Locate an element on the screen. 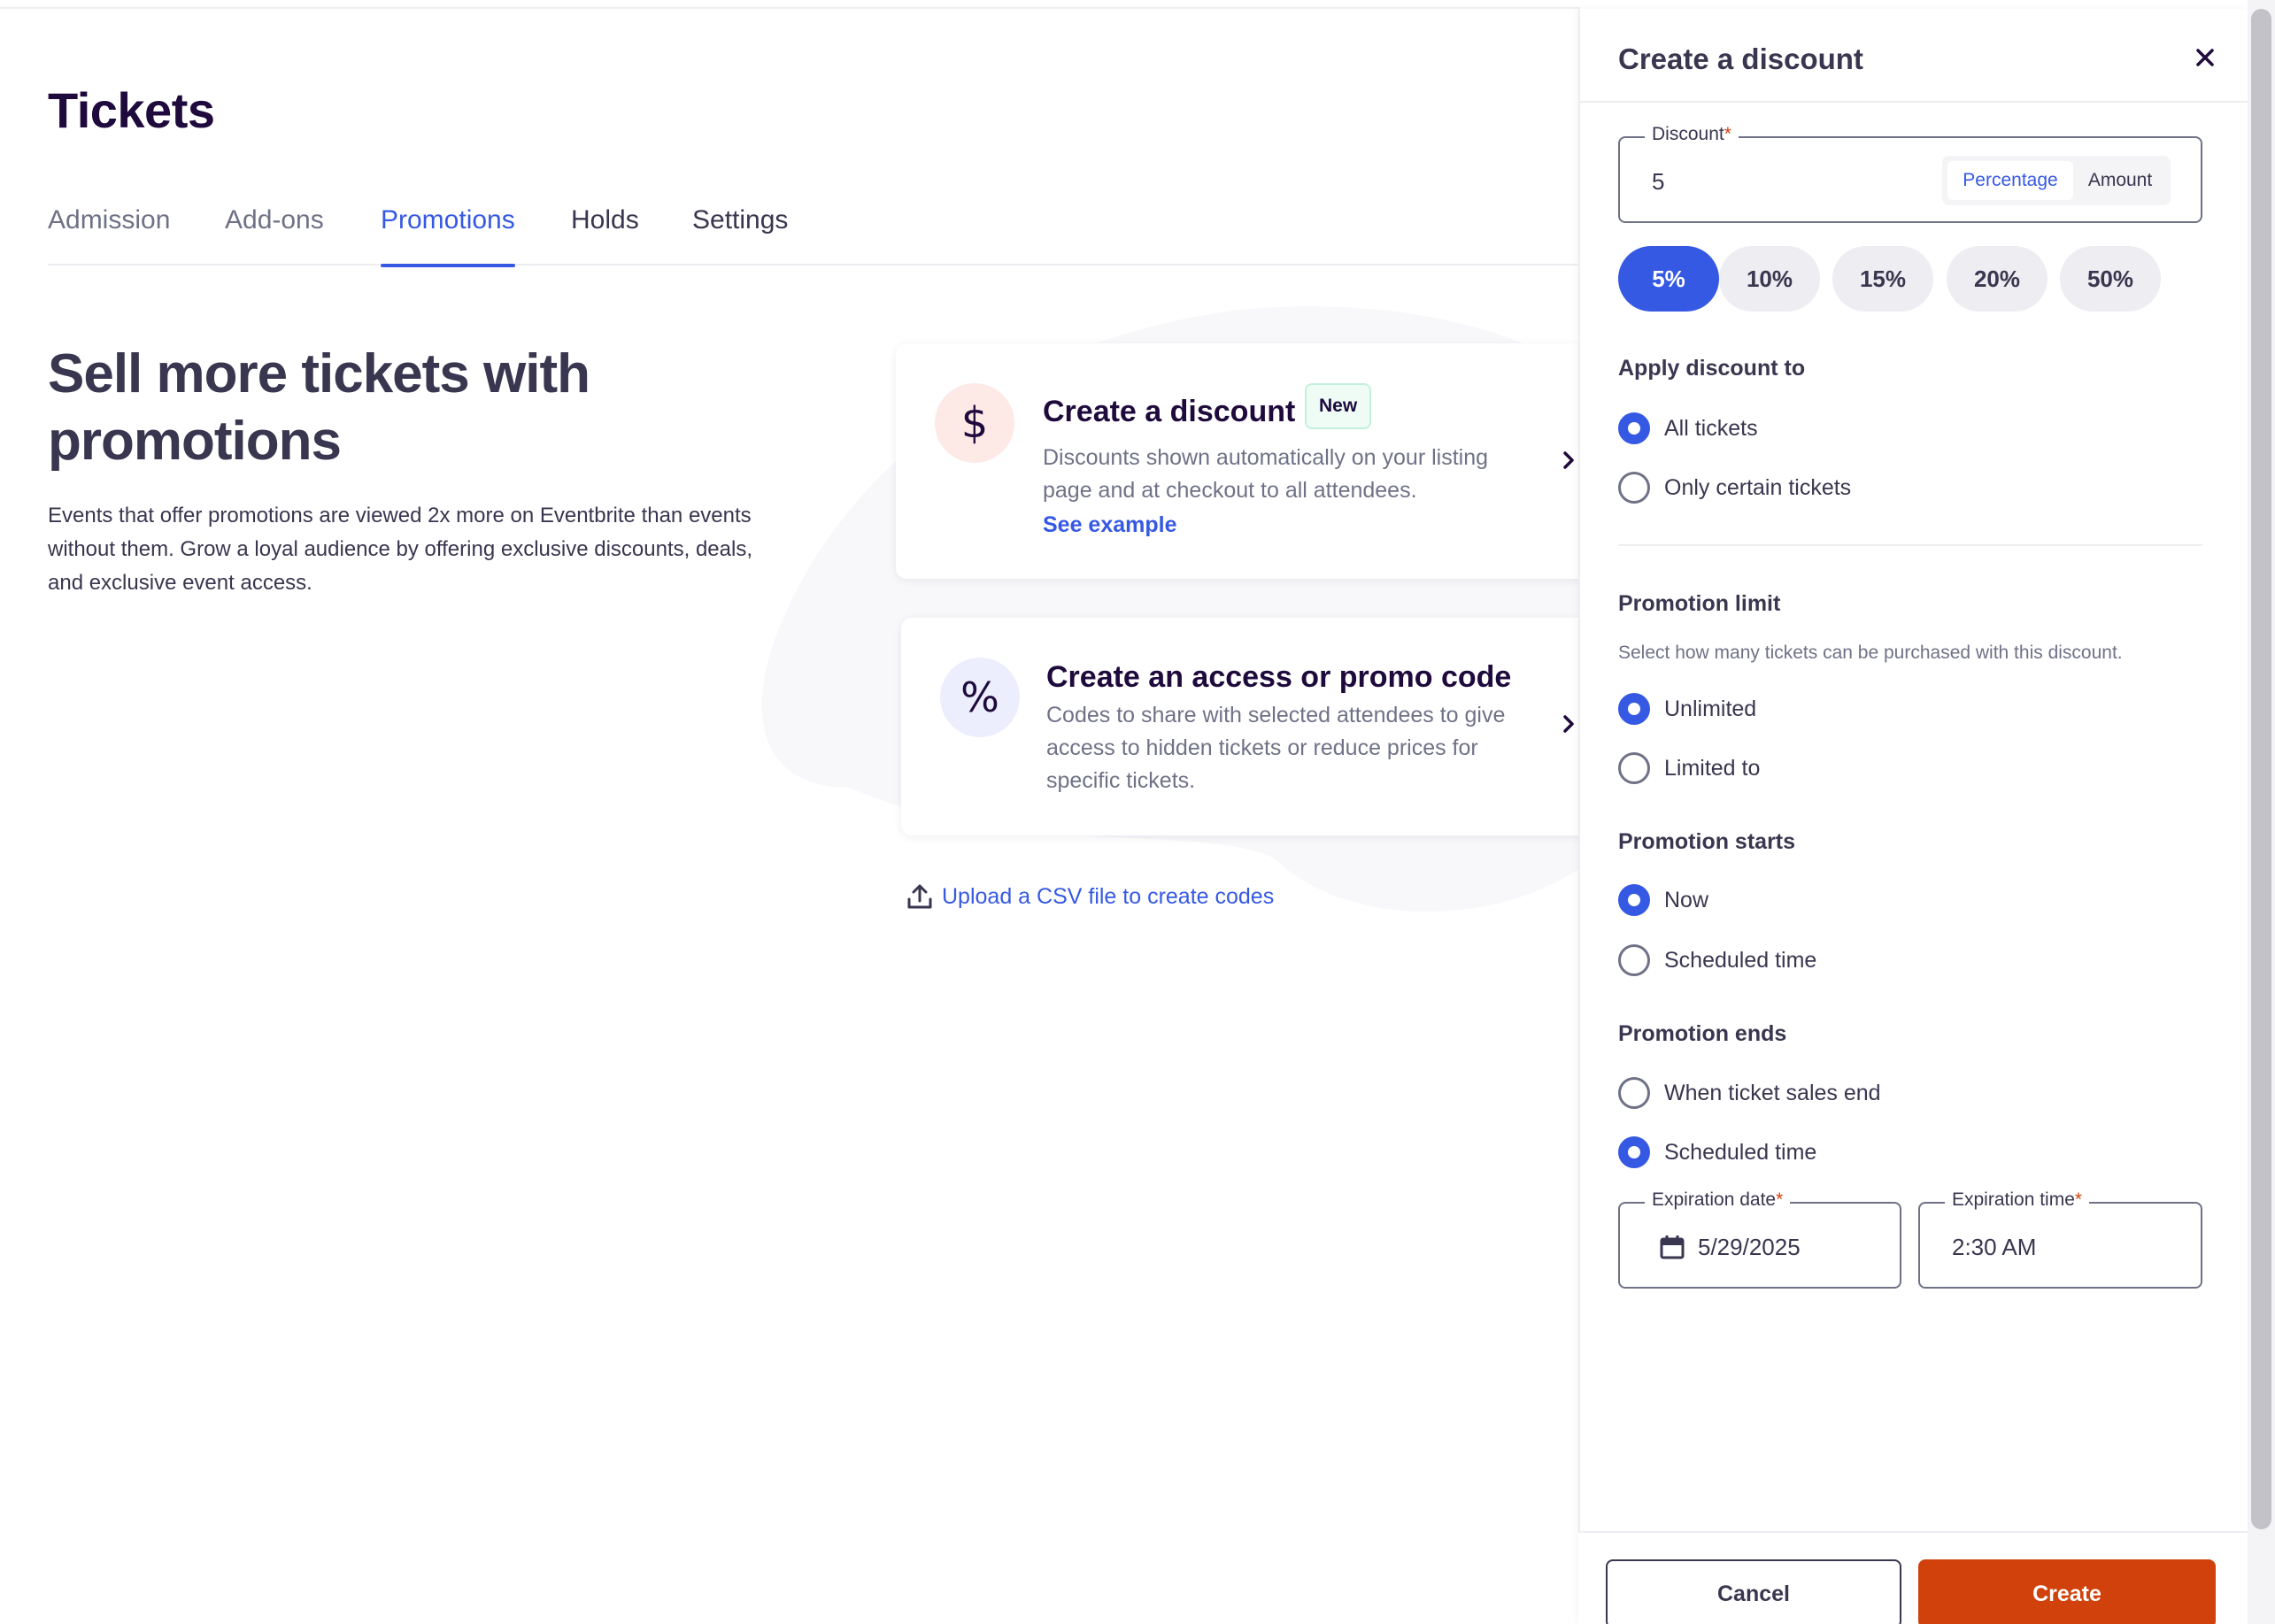  radio-certain-tickets: Only certain tickets is located at coordinates (1734, 488).